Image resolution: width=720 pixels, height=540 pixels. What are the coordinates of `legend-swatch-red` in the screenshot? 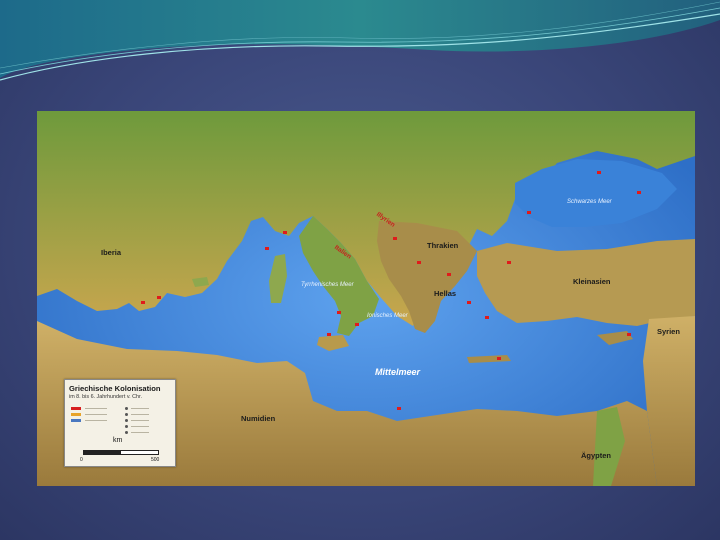 It's located at (76, 408).